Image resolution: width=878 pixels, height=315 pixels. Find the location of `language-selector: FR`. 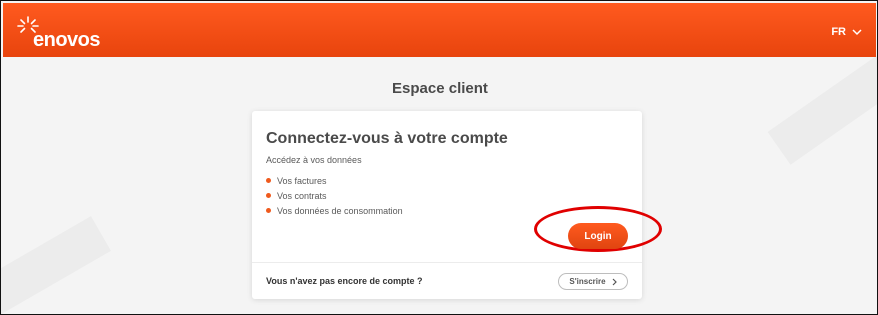

language-selector: FR is located at coordinates (846, 32).